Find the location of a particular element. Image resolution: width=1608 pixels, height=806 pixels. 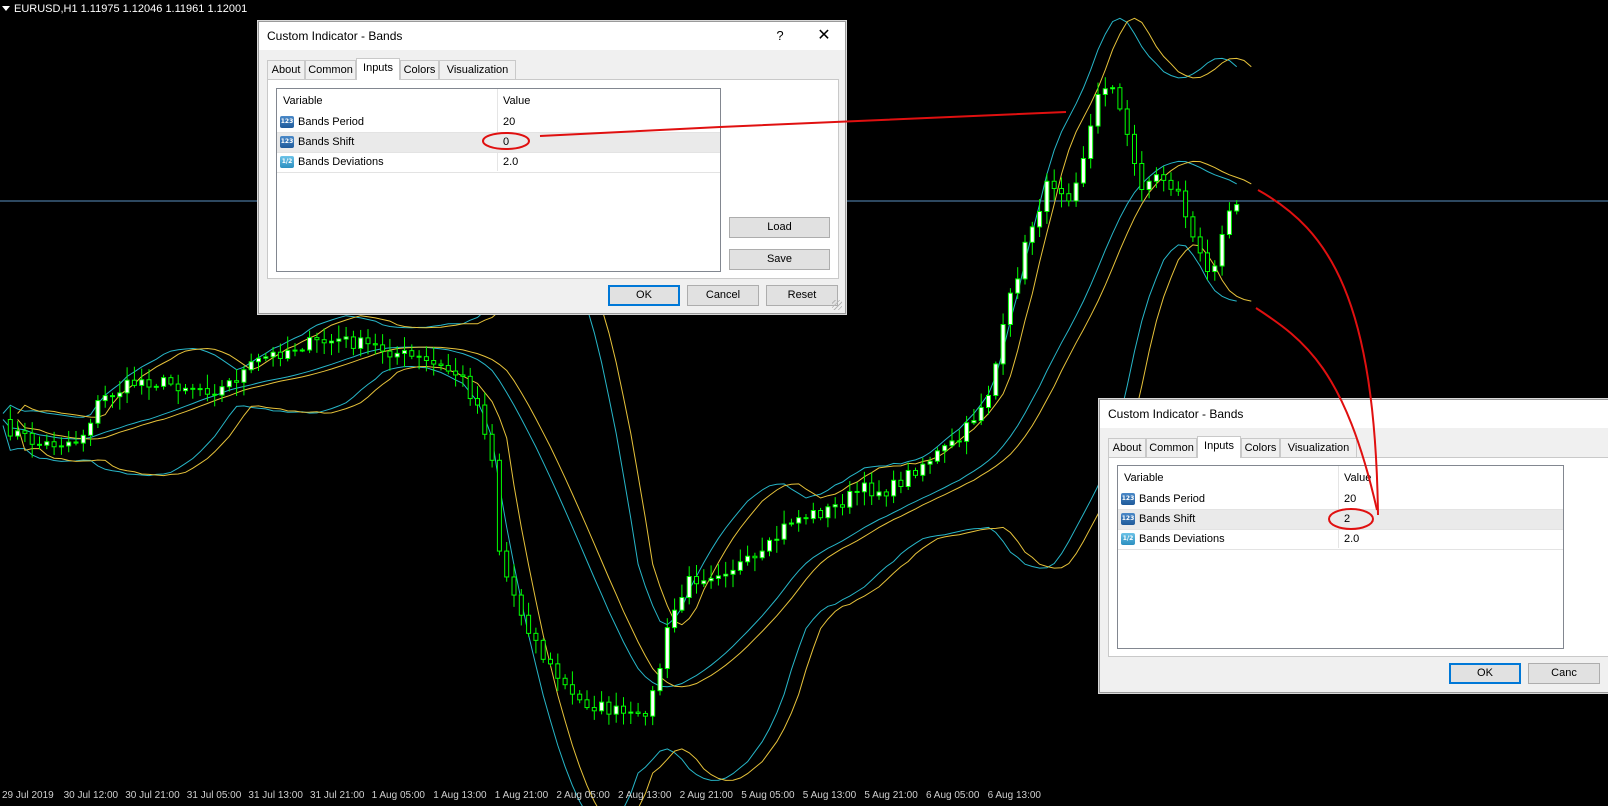

time-label: 2 Aug 05:00 is located at coordinates (583, 795).